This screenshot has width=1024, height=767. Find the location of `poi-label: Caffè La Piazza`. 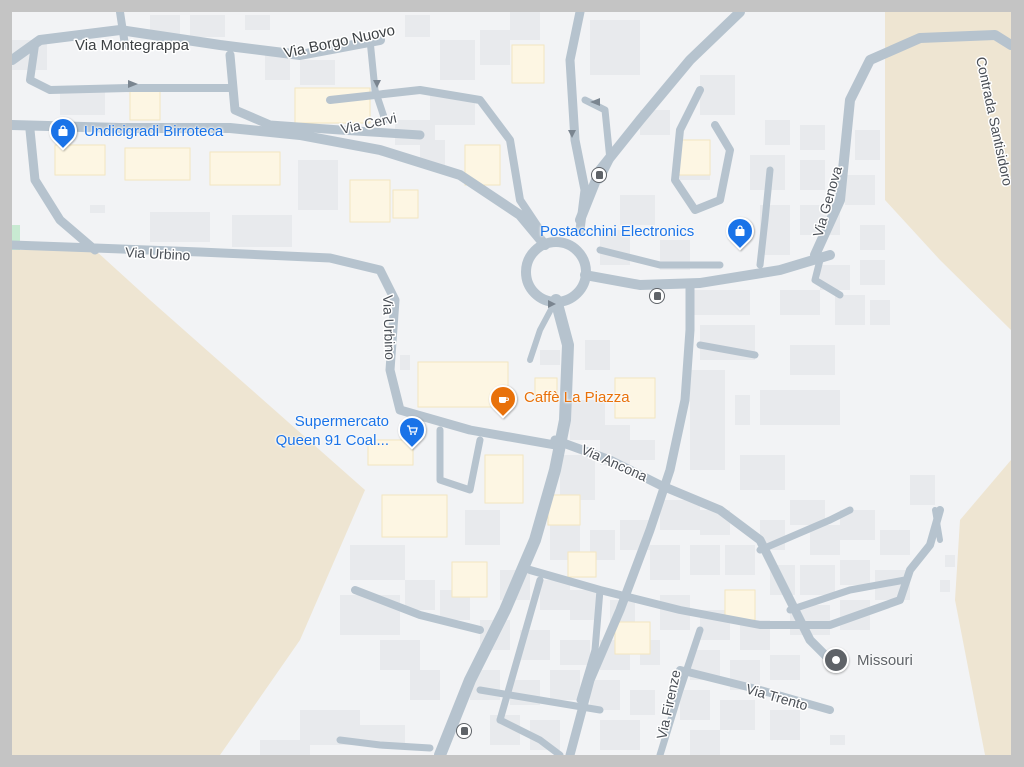

poi-label: Caffè La Piazza is located at coordinates (577, 397).